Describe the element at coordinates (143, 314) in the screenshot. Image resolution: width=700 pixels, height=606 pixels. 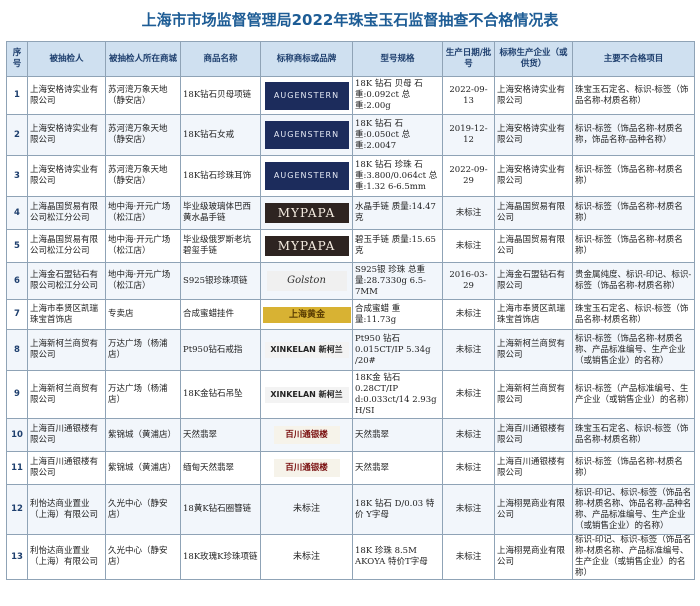
I see `row-mall: 专卖店` at that location.